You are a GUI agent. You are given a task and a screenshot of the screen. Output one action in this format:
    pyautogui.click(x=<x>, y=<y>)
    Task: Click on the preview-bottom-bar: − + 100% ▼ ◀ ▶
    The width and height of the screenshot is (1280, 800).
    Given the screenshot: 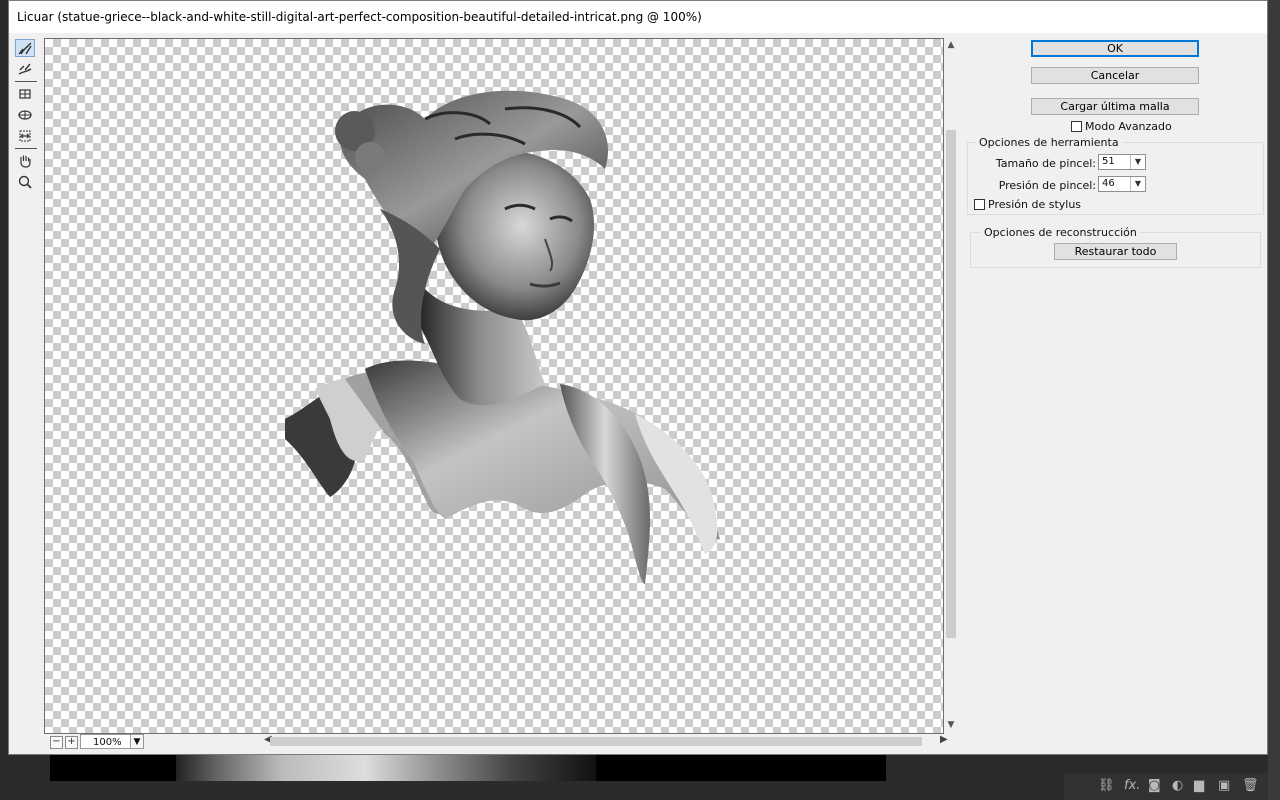 What is the action you would take?
    pyautogui.click(x=501, y=743)
    